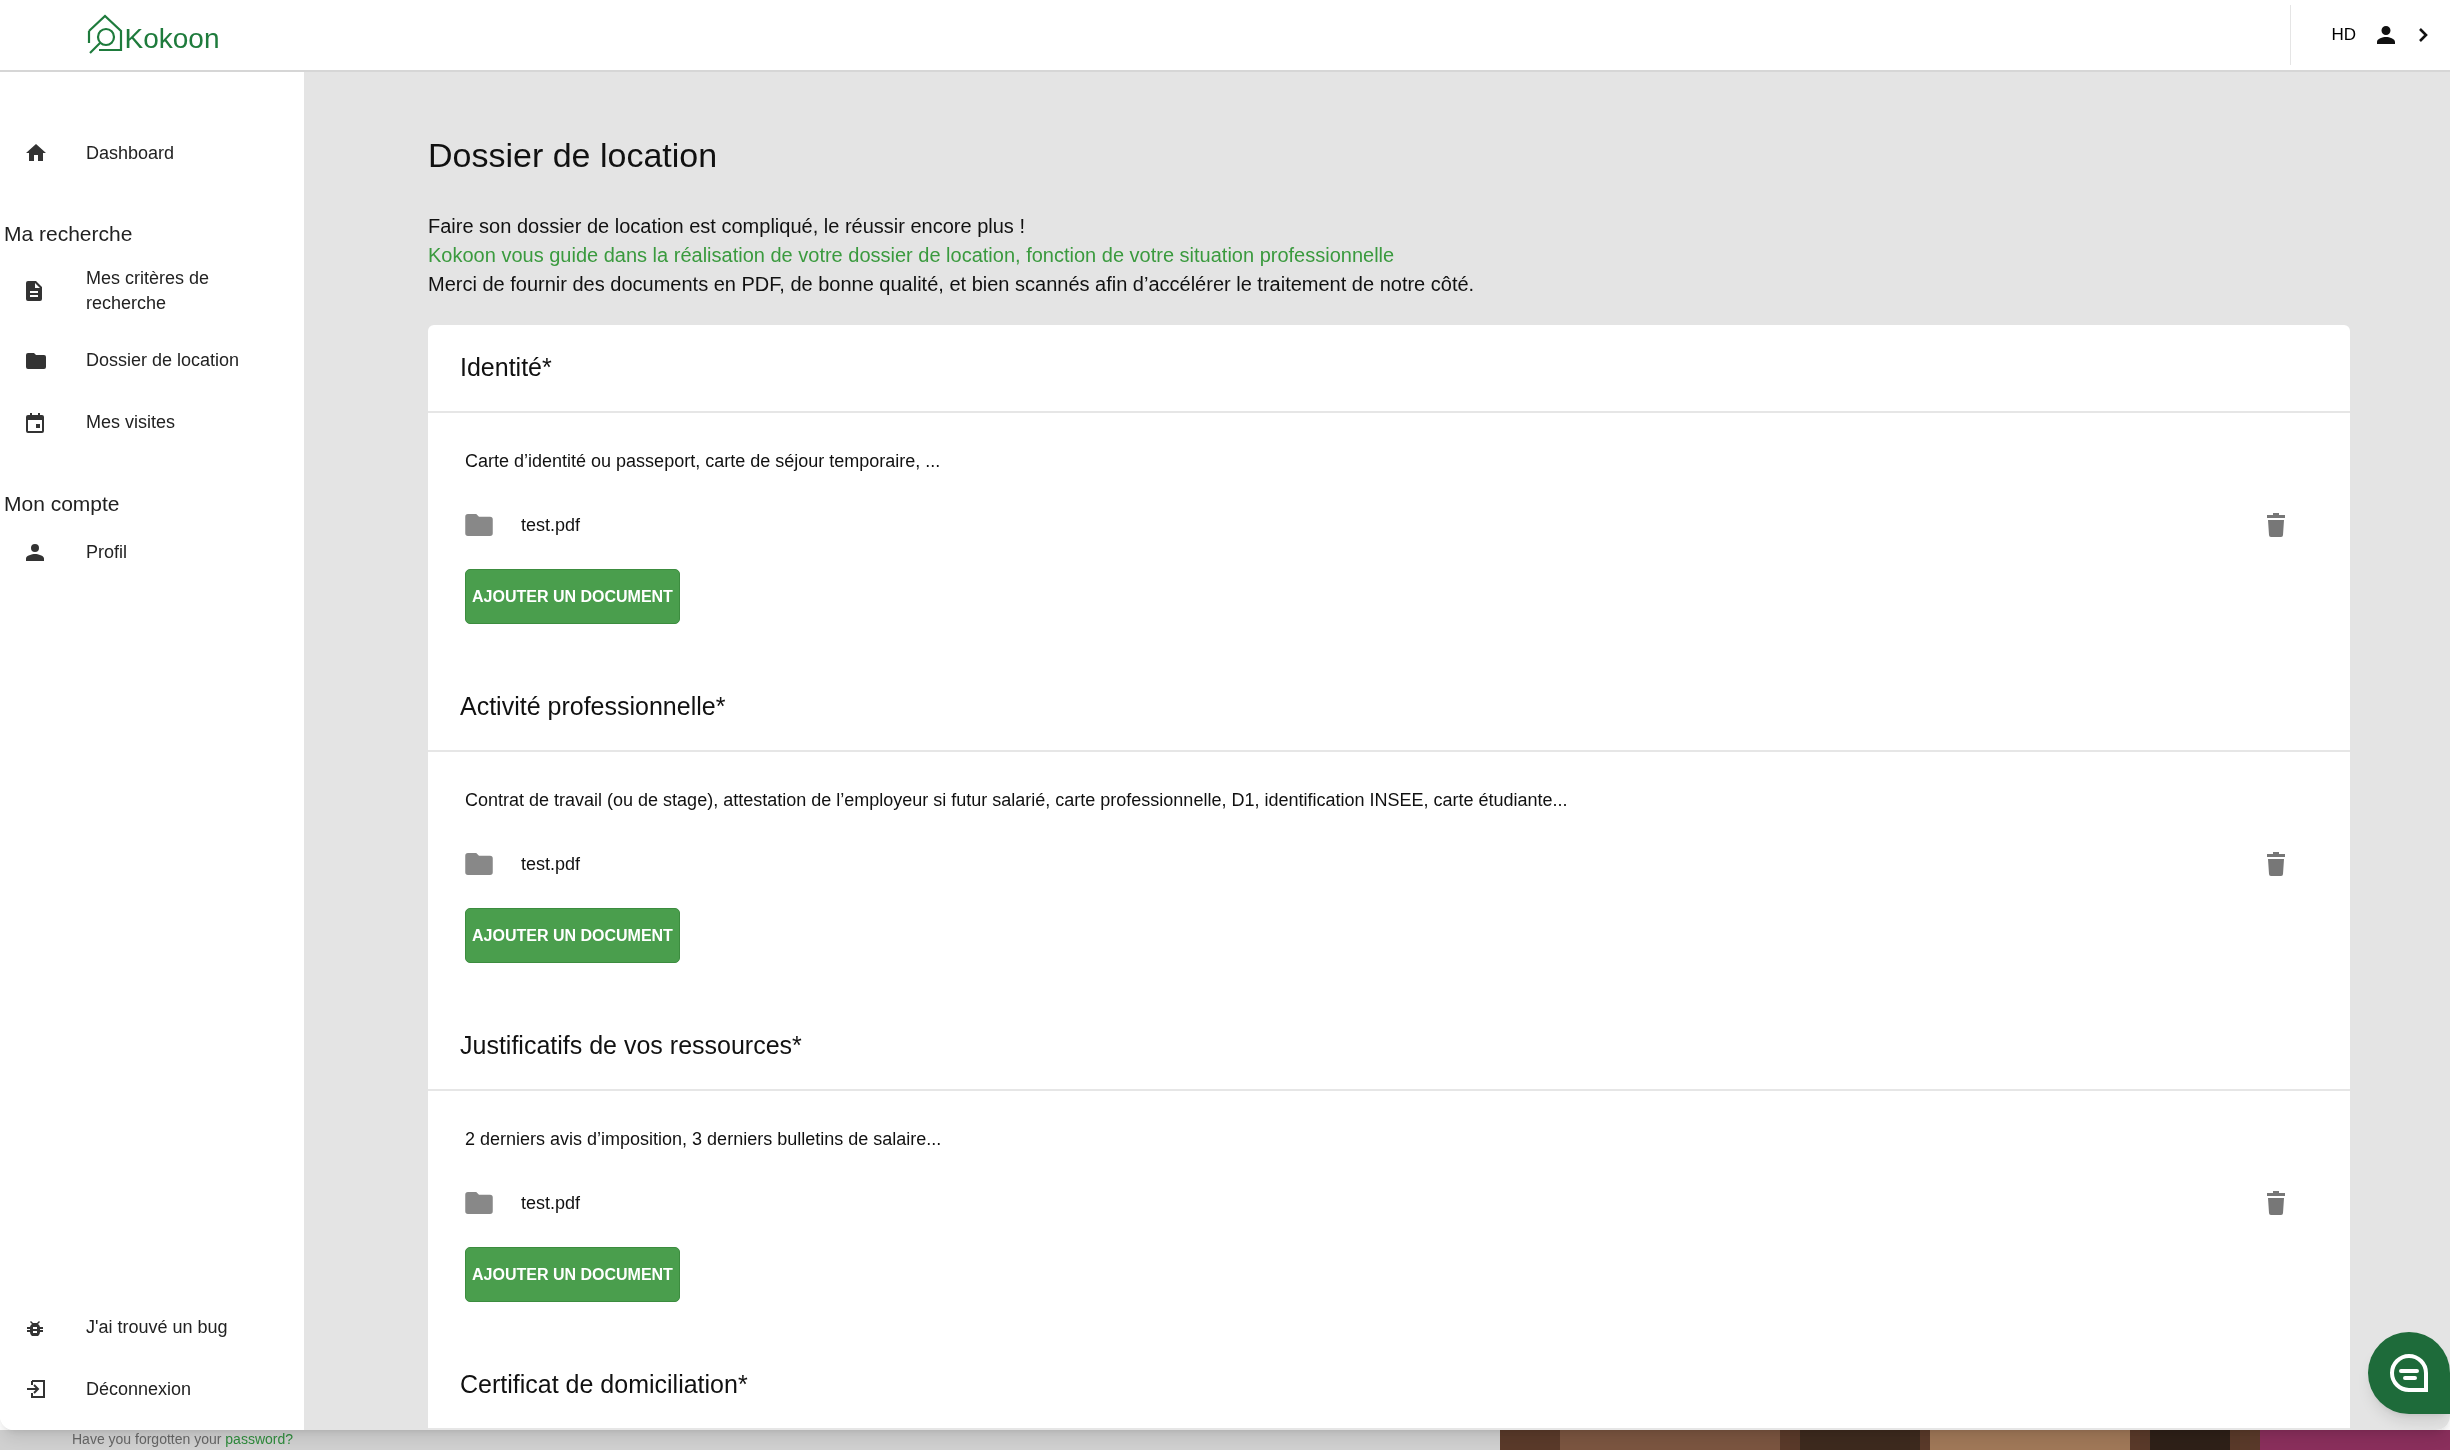 This screenshot has width=2450, height=1450. What do you see at coordinates (152, 1389) in the screenshot?
I see `sidebar-item: Déconnexion` at bounding box center [152, 1389].